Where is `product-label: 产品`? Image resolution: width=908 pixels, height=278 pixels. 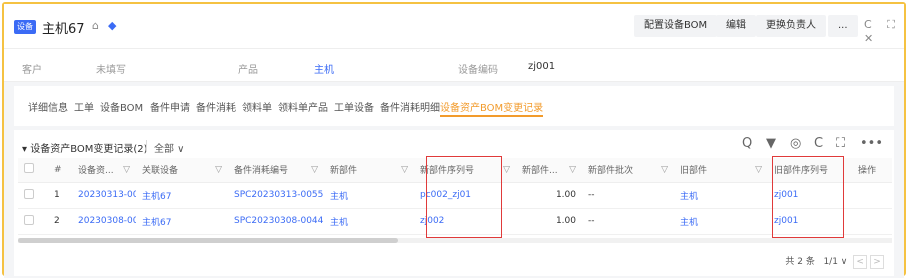 product-label: 产品 is located at coordinates (248, 70).